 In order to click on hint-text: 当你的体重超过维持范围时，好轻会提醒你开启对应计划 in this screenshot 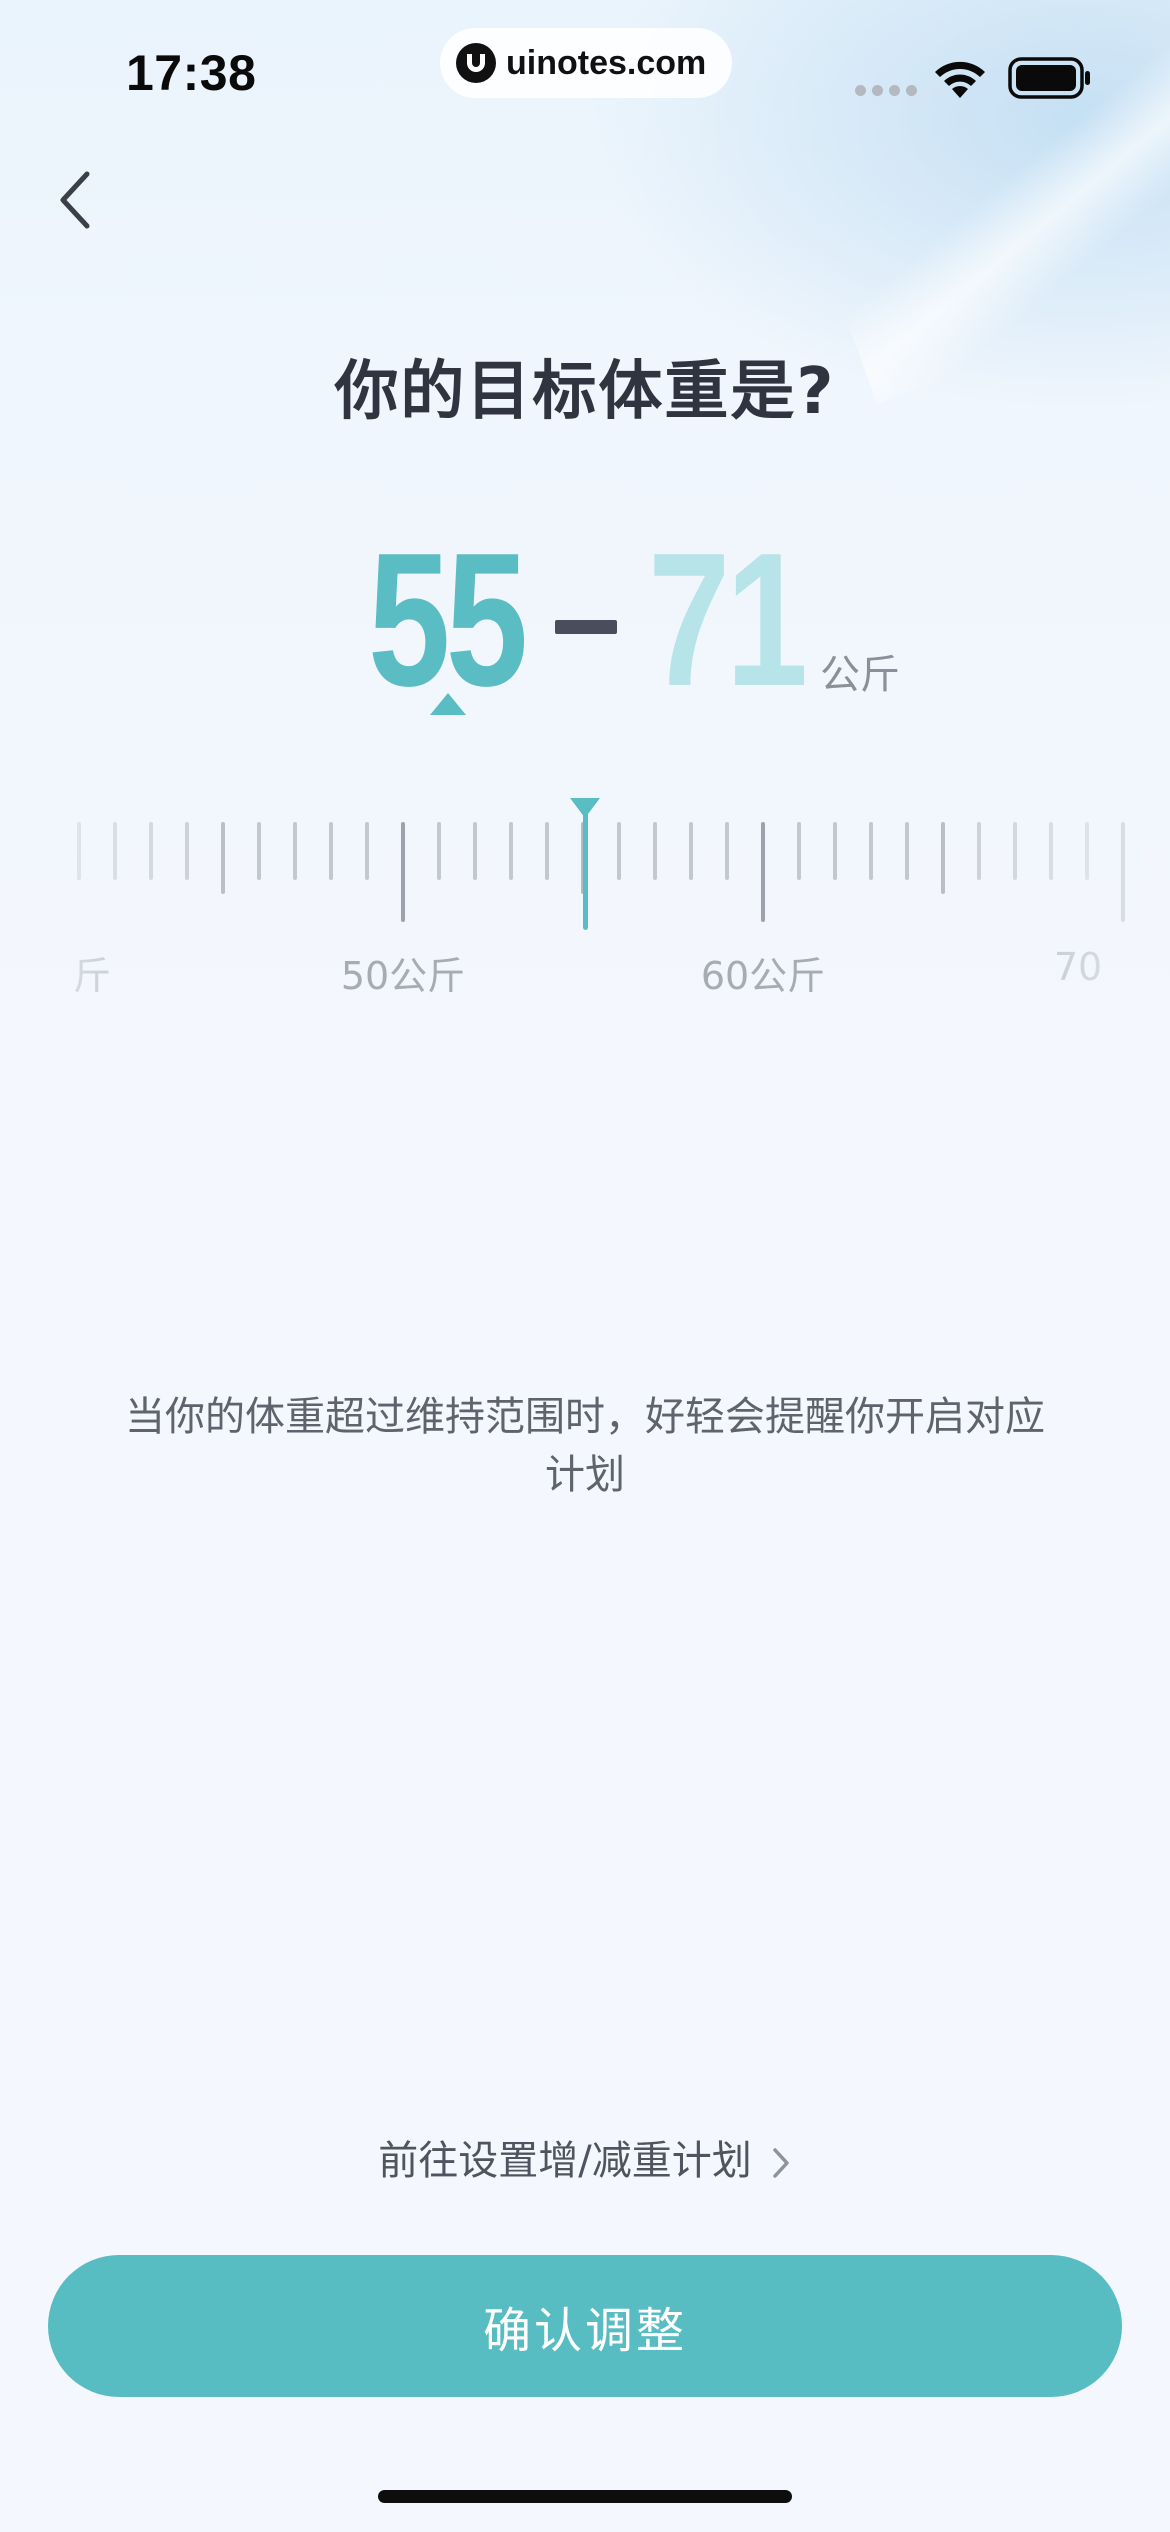, I will do `click(585, 1446)`.